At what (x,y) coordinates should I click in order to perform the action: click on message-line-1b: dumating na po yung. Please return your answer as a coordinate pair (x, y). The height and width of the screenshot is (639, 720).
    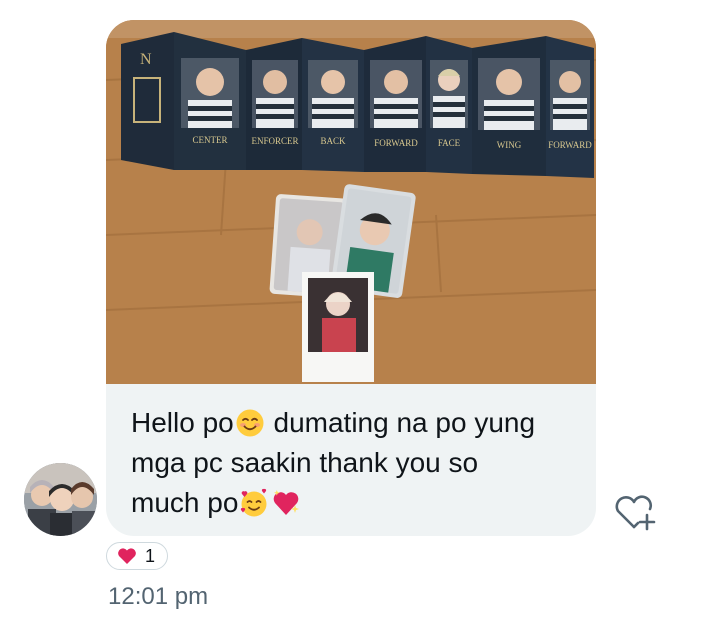
    Looking at the image, I should click on (400, 422).